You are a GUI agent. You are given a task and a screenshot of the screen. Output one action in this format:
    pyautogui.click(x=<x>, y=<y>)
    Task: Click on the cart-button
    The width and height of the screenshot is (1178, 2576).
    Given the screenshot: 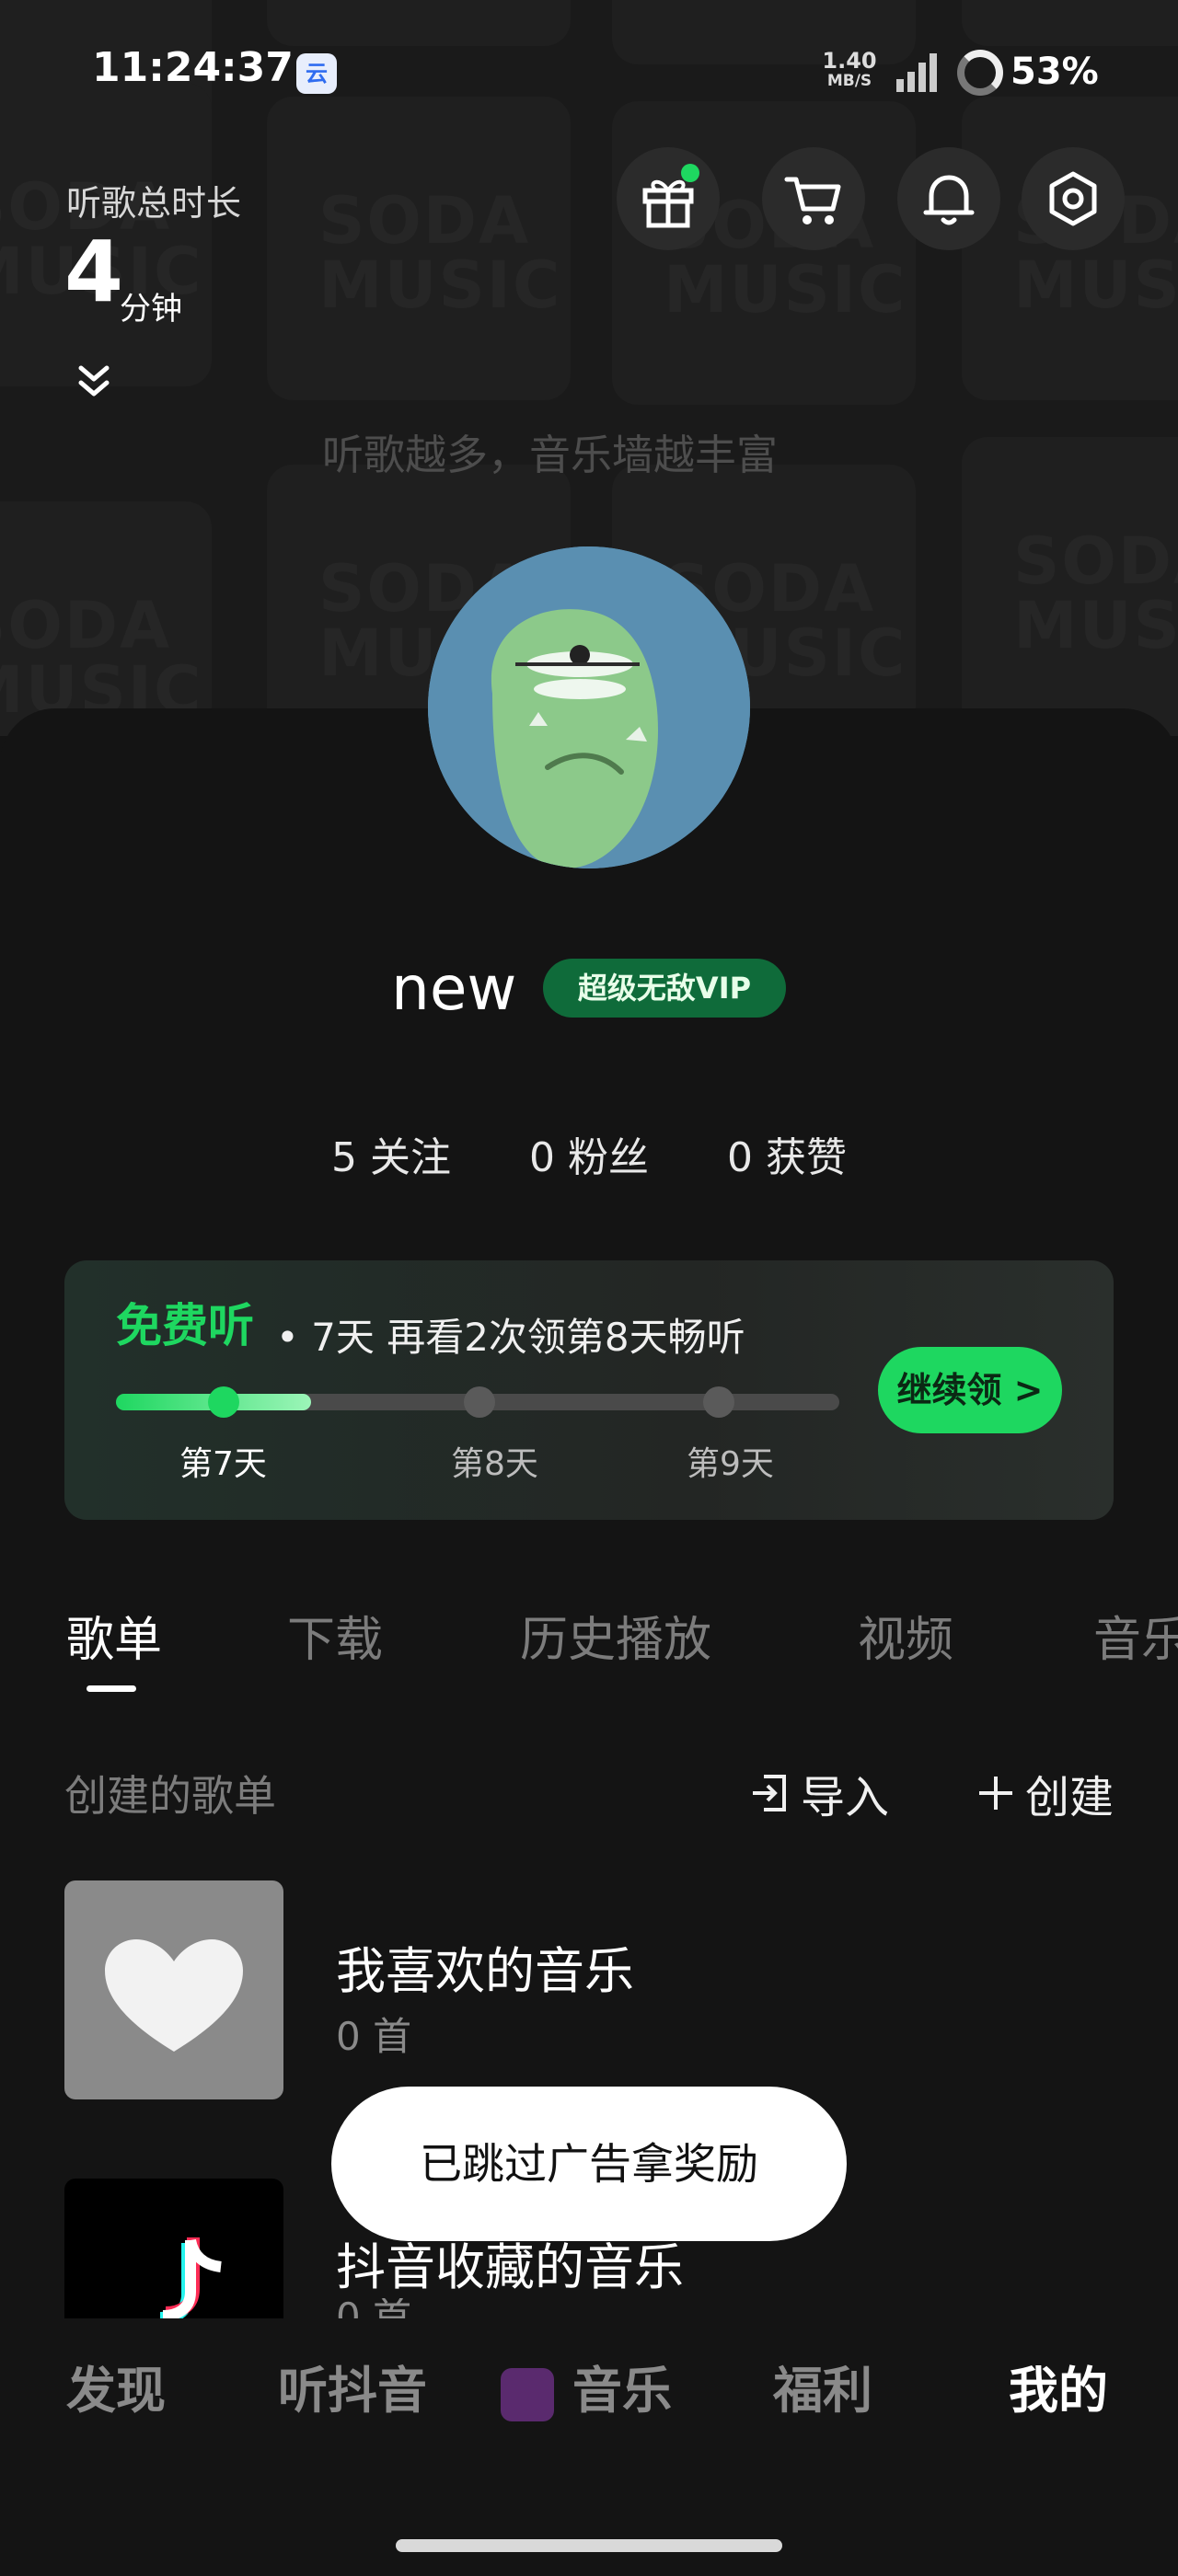 What is the action you would take?
    pyautogui.click(x=813, y=198)
    